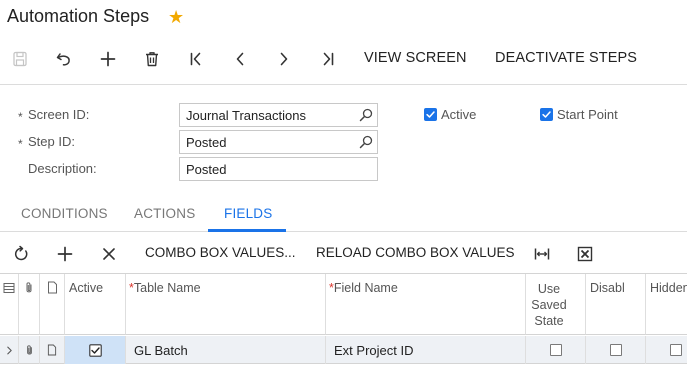  I want to click on column-disabled-label: Disabl, so click(607, 288).